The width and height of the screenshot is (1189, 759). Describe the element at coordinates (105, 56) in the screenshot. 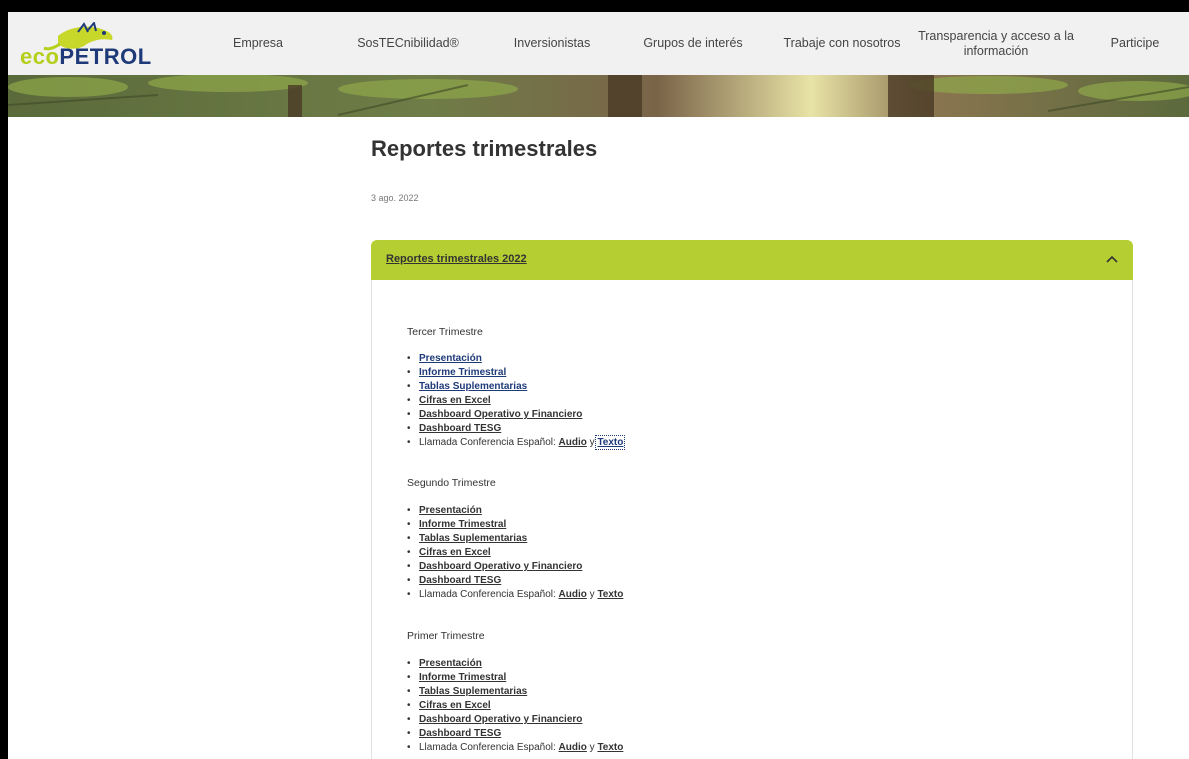

I see `logo-petrol-text: PETROL` at that location.